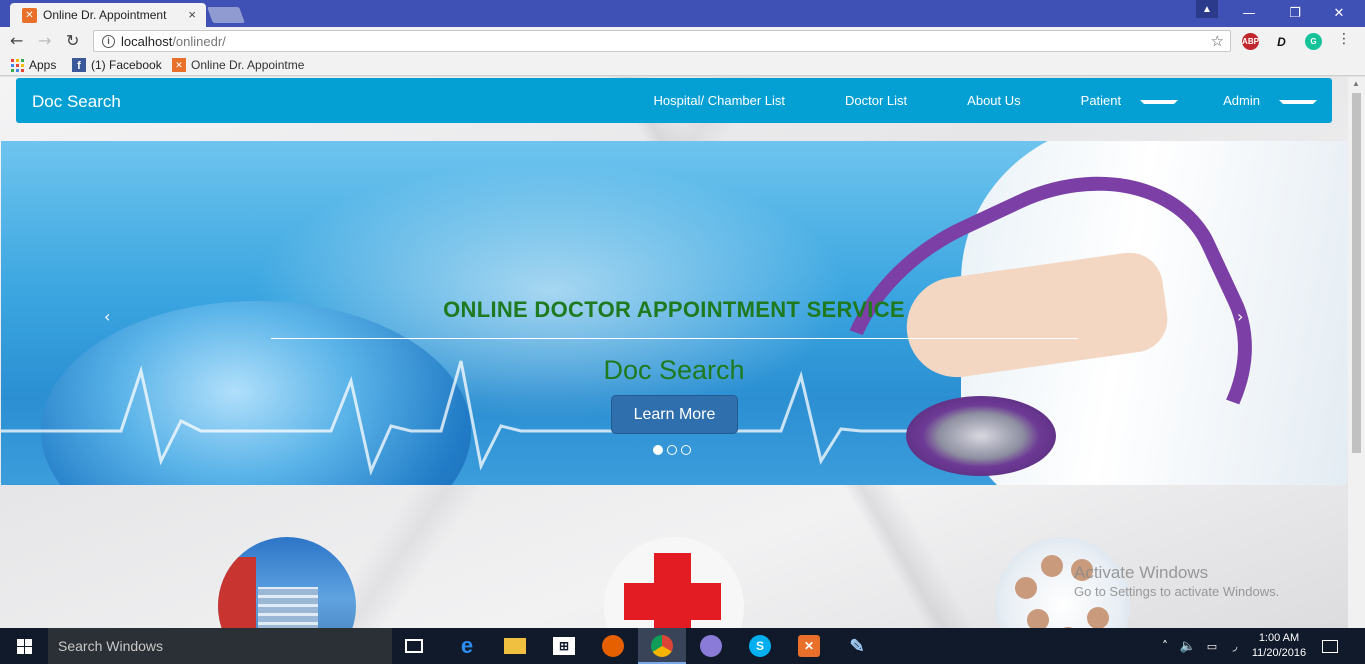 The image size is (1365, 664). I want to click on learn-more-button: Learn More, so click(674, 414).